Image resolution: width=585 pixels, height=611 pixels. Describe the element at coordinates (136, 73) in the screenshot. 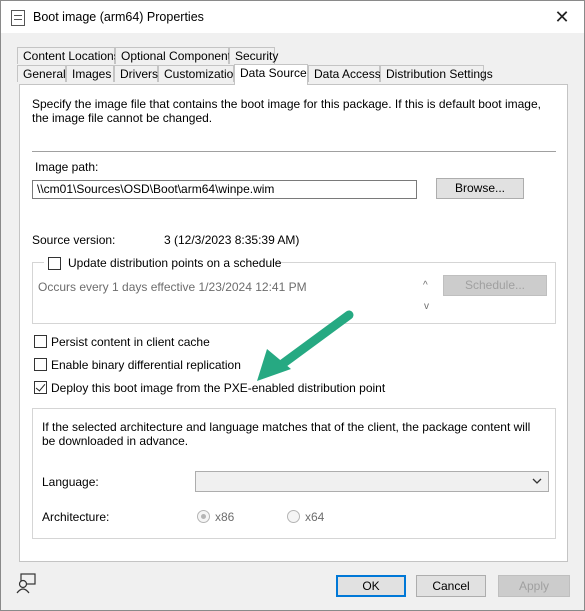

I see `tab-drivers: Drivers` at that location.